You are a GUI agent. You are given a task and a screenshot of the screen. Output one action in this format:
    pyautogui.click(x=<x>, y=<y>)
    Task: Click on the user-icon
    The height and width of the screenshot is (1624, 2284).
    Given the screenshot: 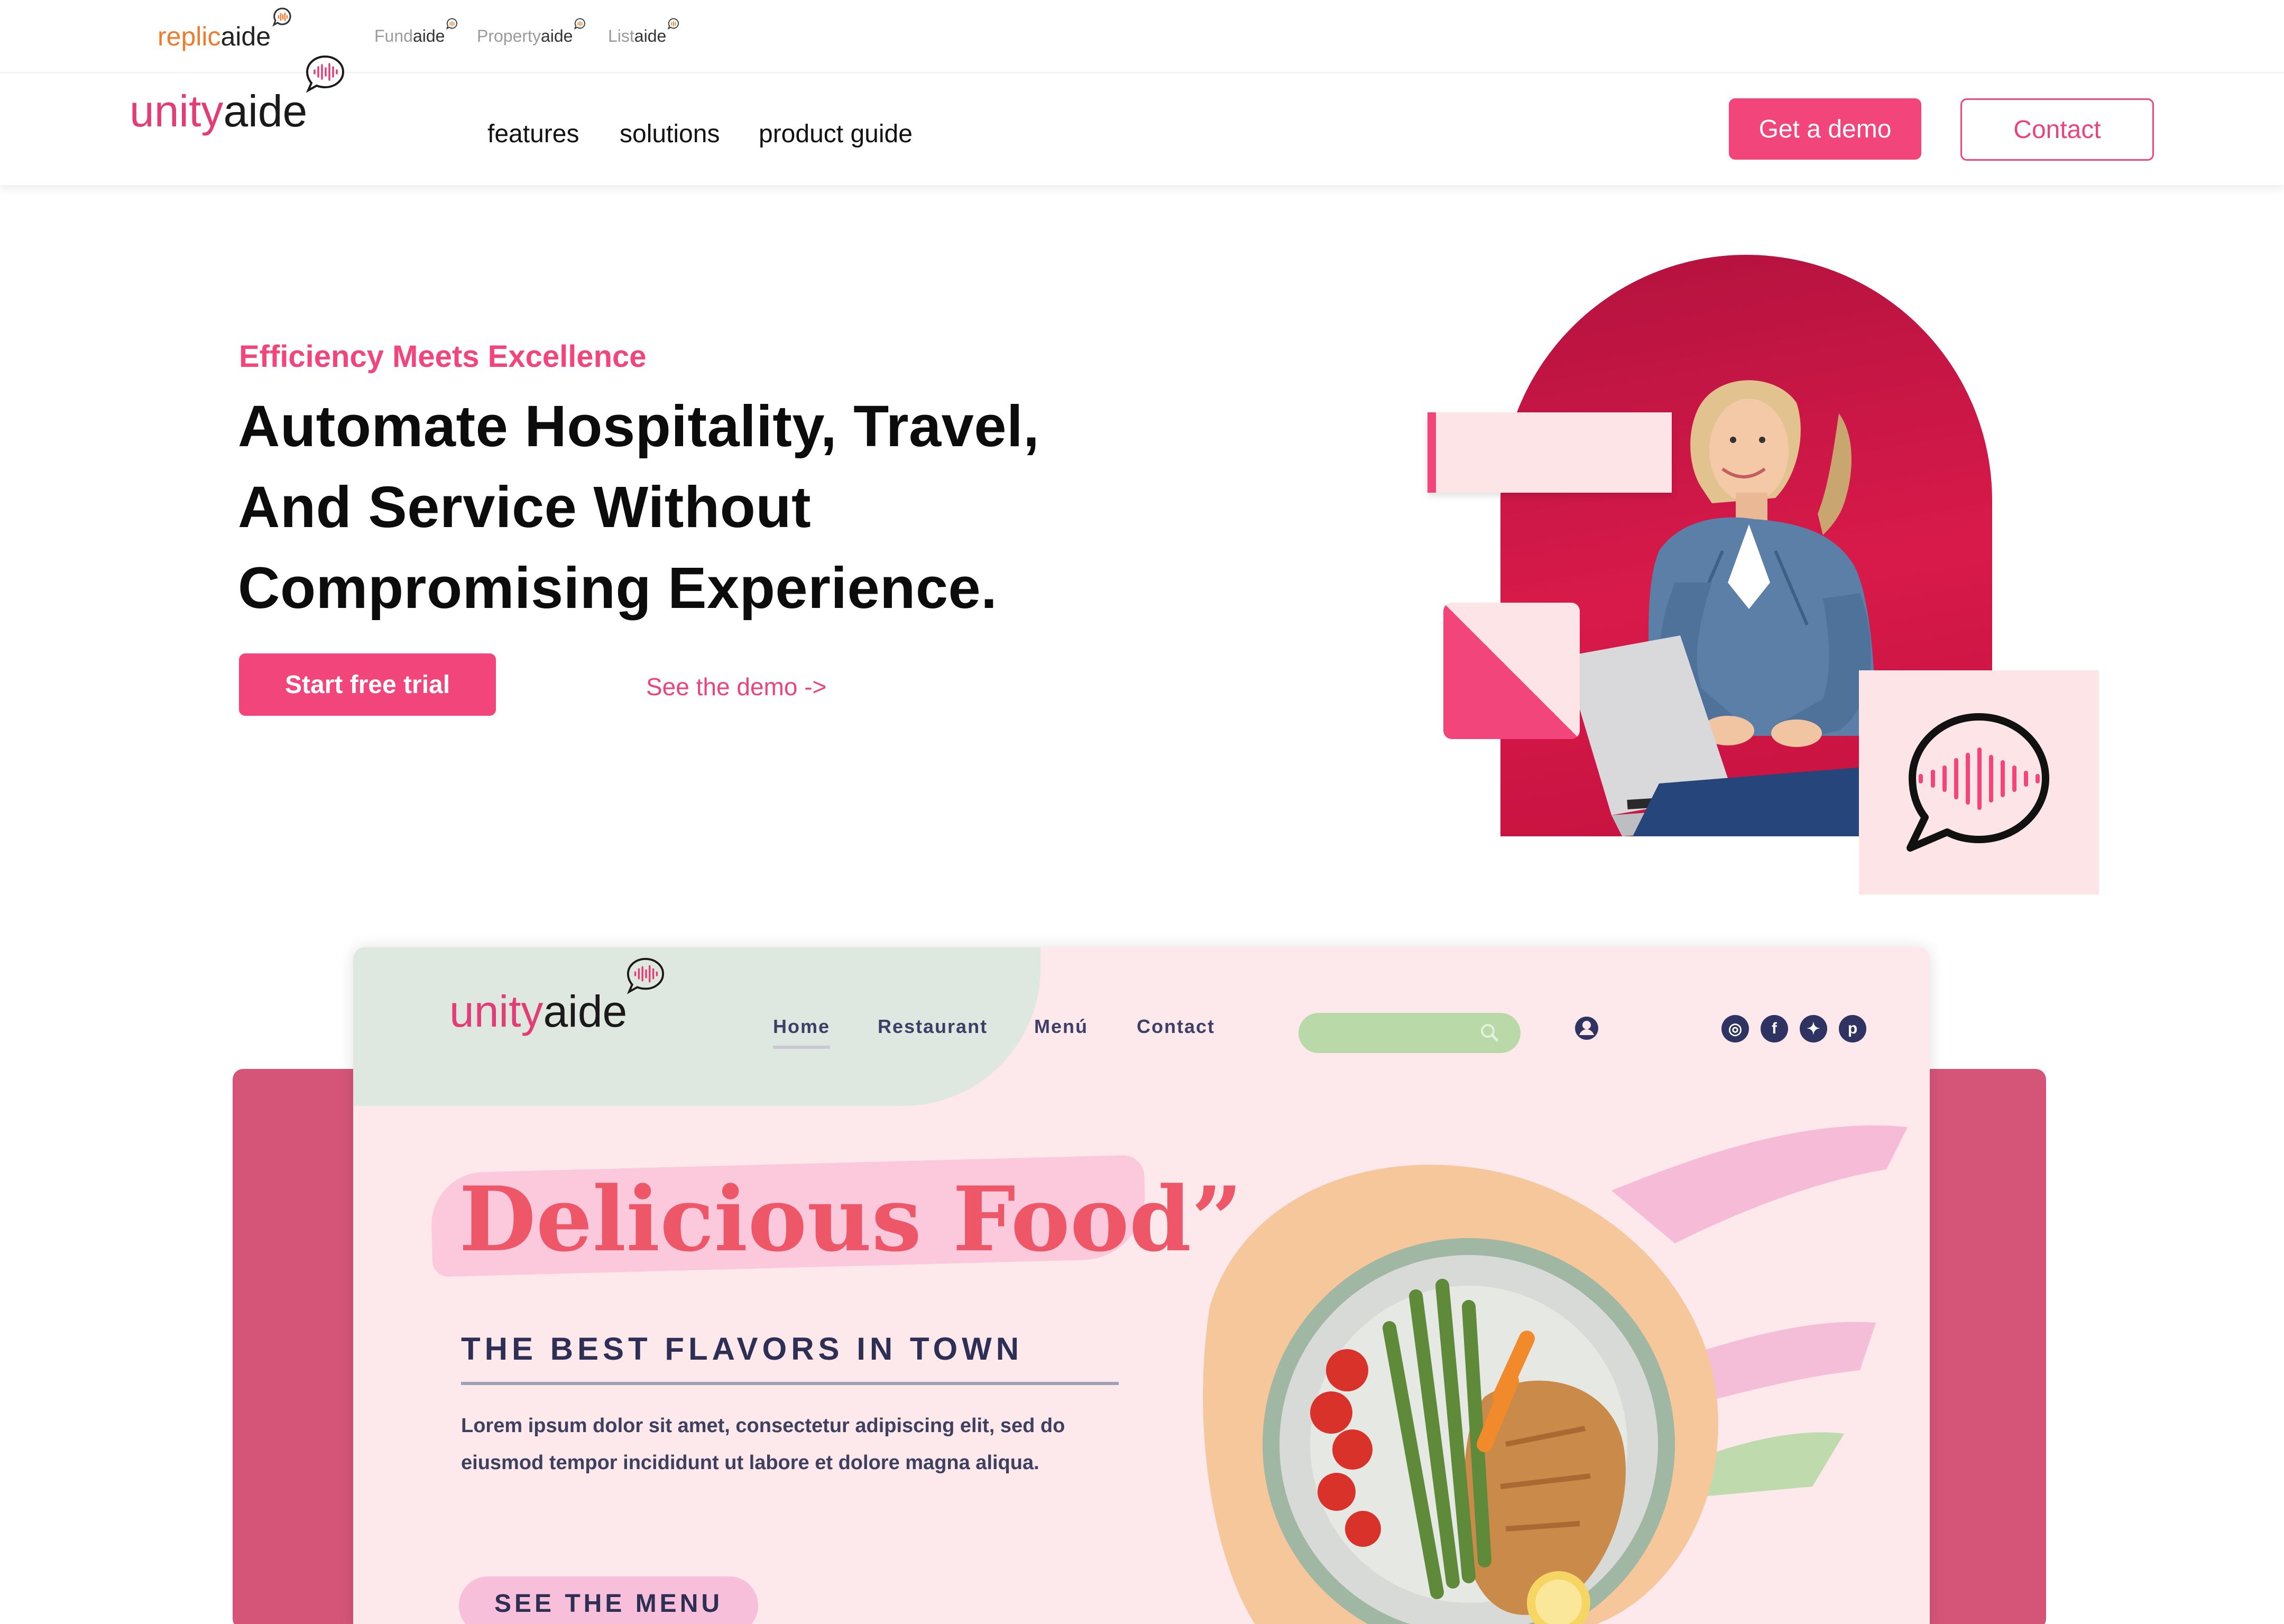 What is the action you would take?
    pyautogui.click(x=1586, y=1029)
    